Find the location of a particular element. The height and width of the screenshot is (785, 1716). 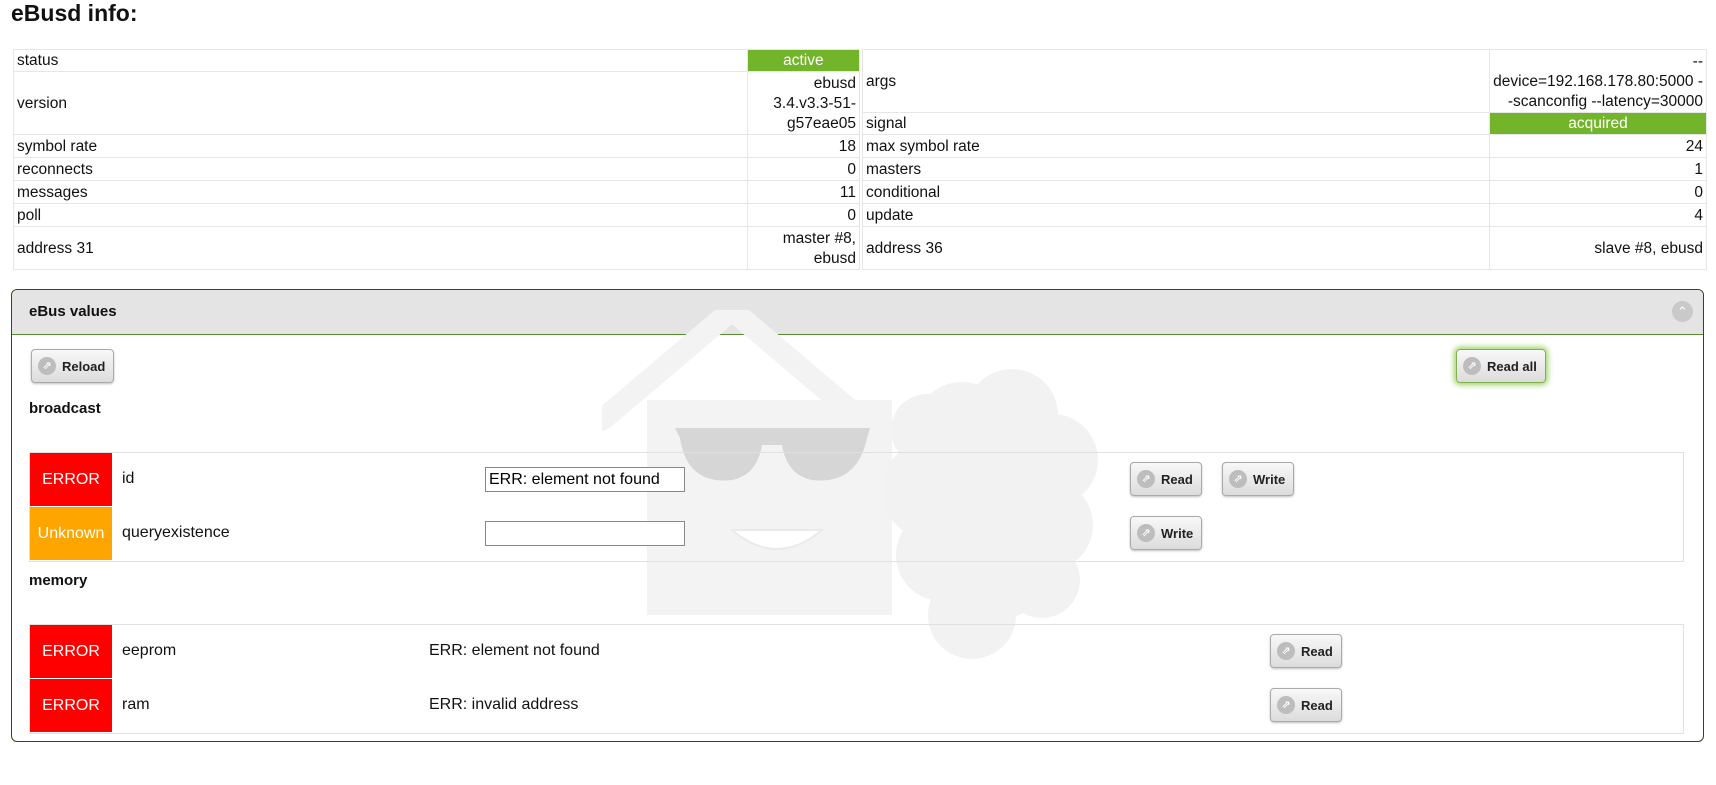

reload-button: ⇗ Reload is located at coordinates (73, 366).